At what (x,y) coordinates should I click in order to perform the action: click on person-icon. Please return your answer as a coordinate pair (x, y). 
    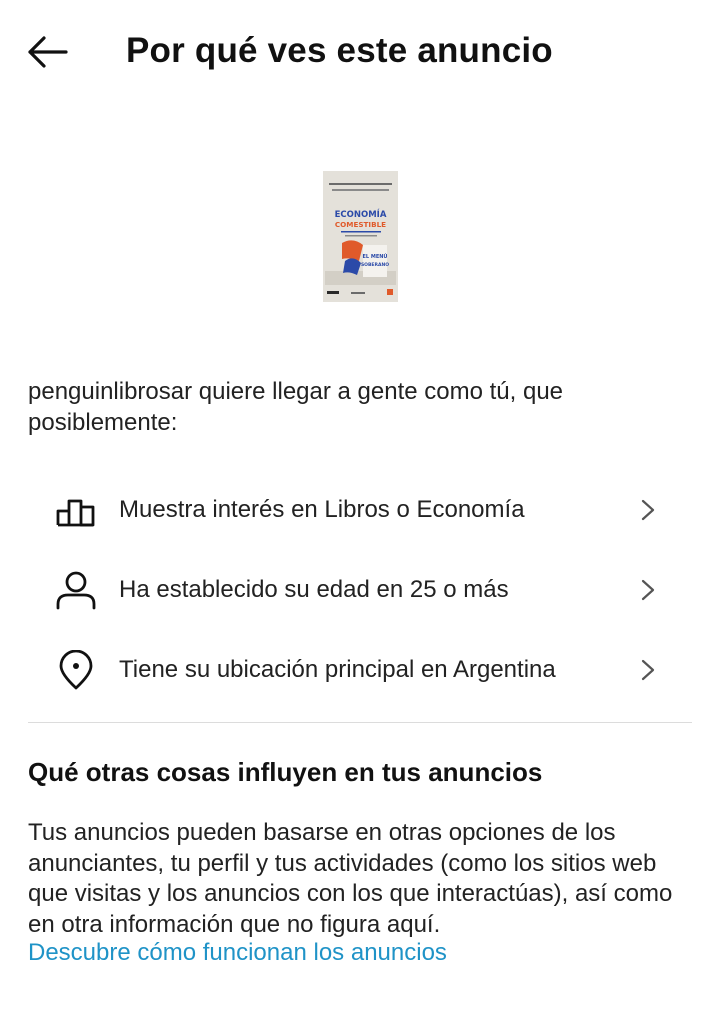
    Looking at the image, I should click on (76, 590).